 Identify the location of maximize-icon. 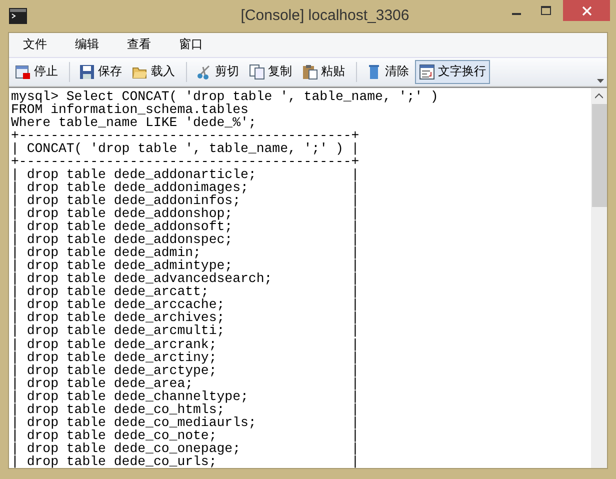
(546, 11).